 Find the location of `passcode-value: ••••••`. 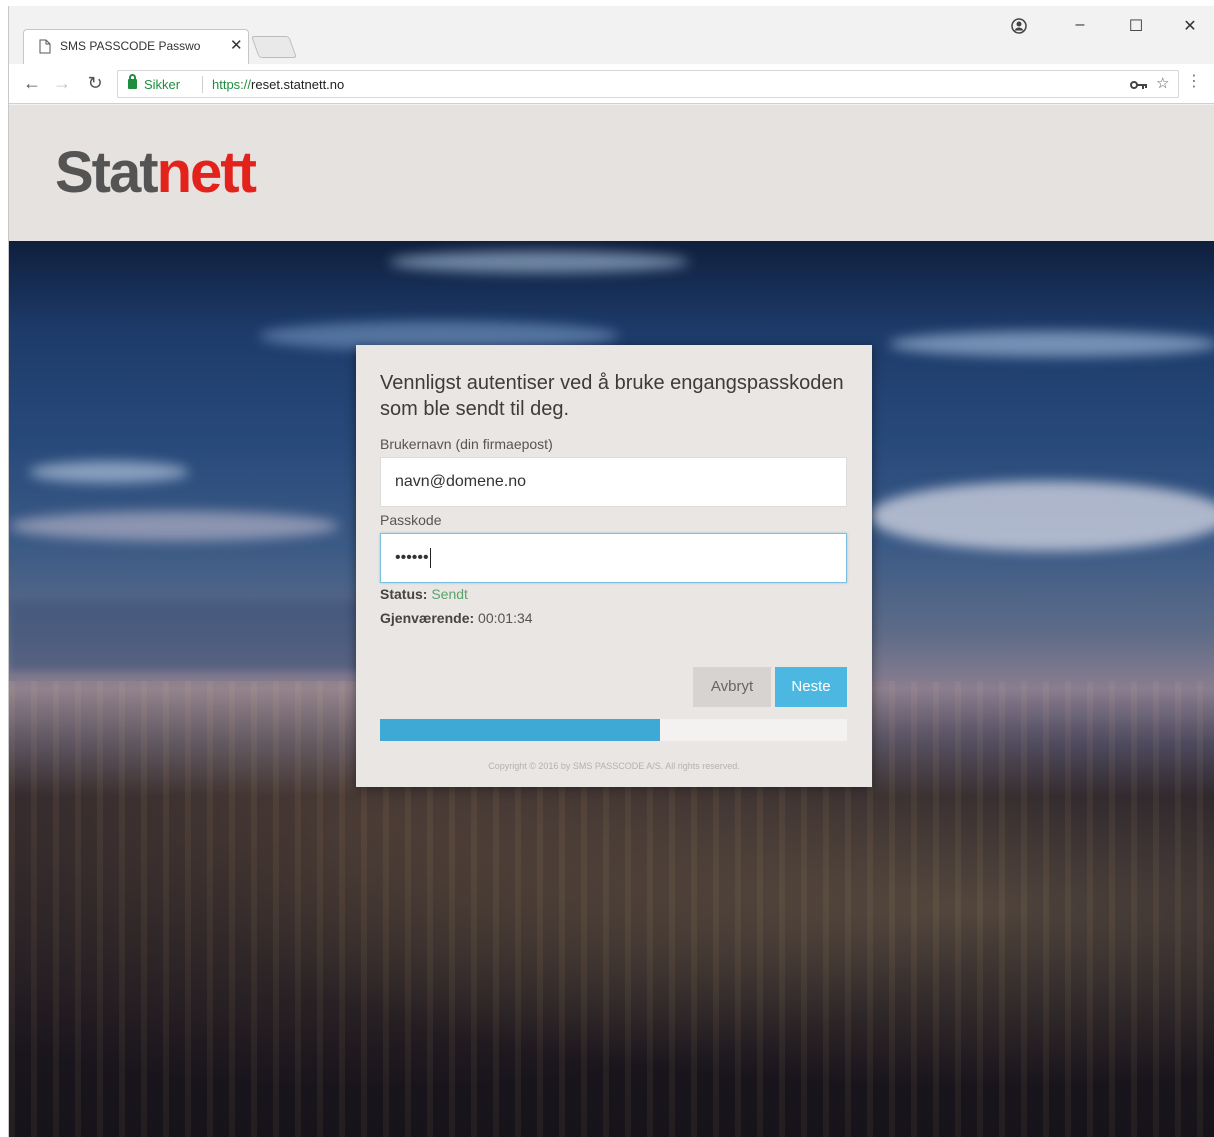

passcode-value: •••••• is located at coordinates (412, 557).